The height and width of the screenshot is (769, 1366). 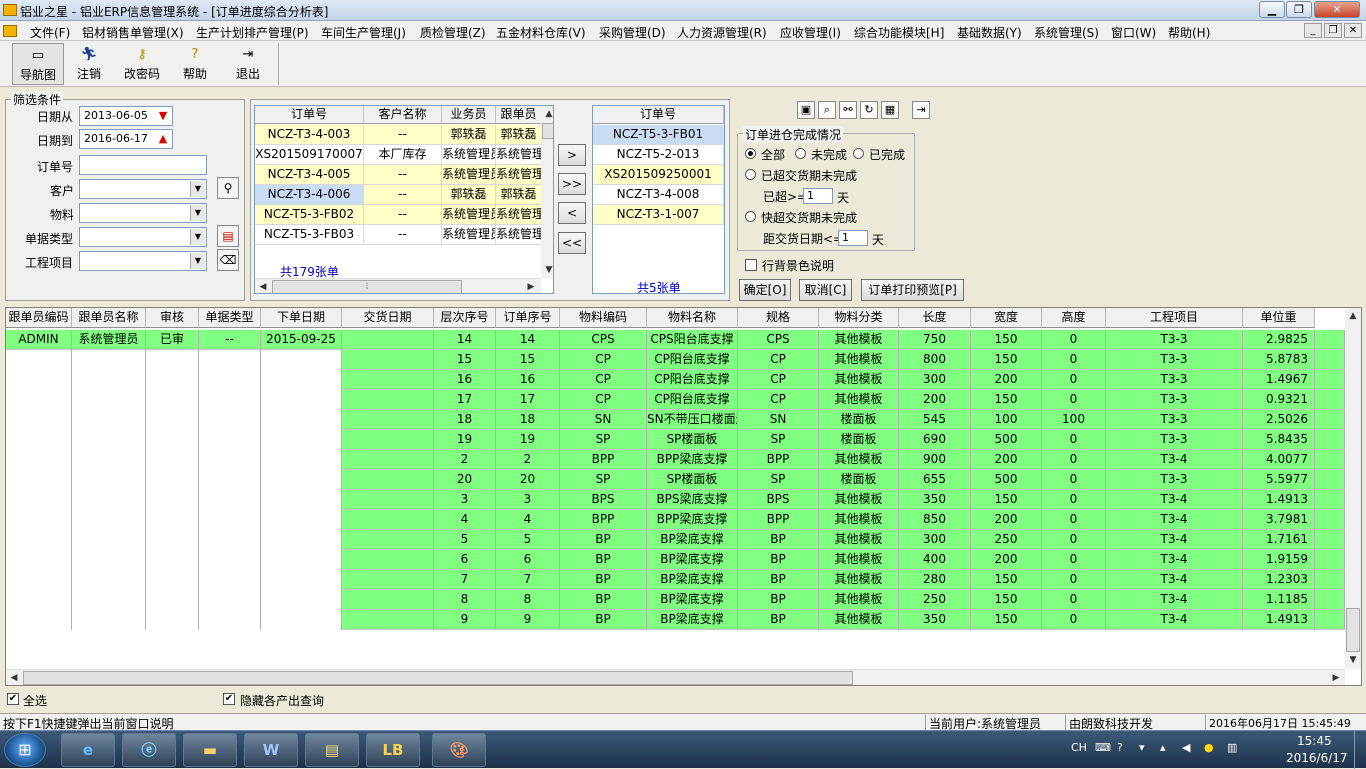 I want to click on select-all-checkbox: ✔, so click(x=13, y=699).